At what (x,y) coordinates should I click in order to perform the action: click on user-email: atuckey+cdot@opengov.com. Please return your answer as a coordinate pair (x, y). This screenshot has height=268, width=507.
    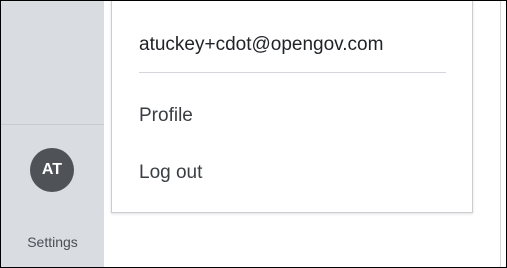
    Looking at the image, I should click on (261, 44).